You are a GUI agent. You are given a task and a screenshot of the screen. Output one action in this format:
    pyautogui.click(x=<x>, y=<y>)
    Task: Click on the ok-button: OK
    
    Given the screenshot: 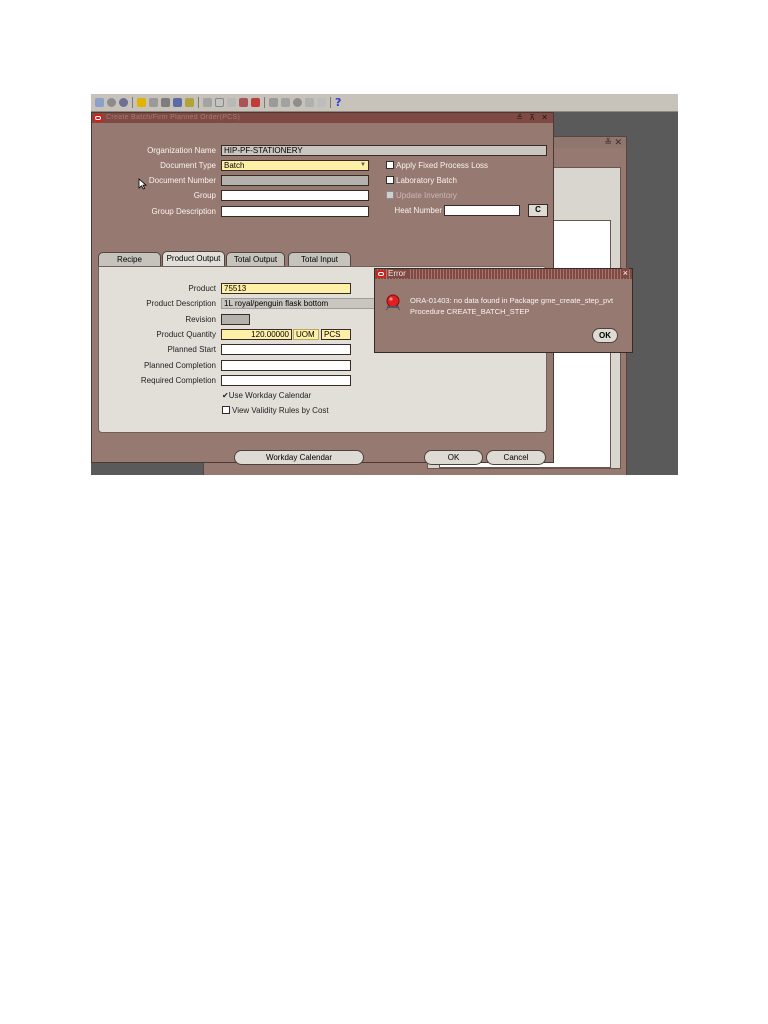 What is the action you would take?
    pyautogui.click(x=453, y=457)
    